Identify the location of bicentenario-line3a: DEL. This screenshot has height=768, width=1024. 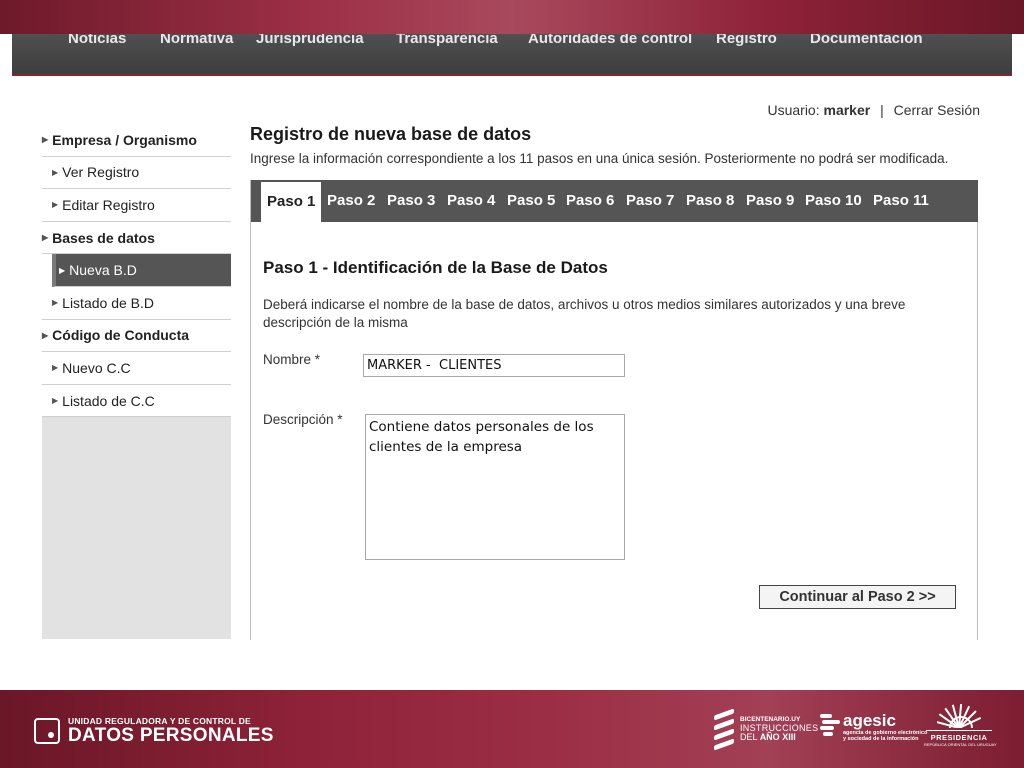
(750, 736).